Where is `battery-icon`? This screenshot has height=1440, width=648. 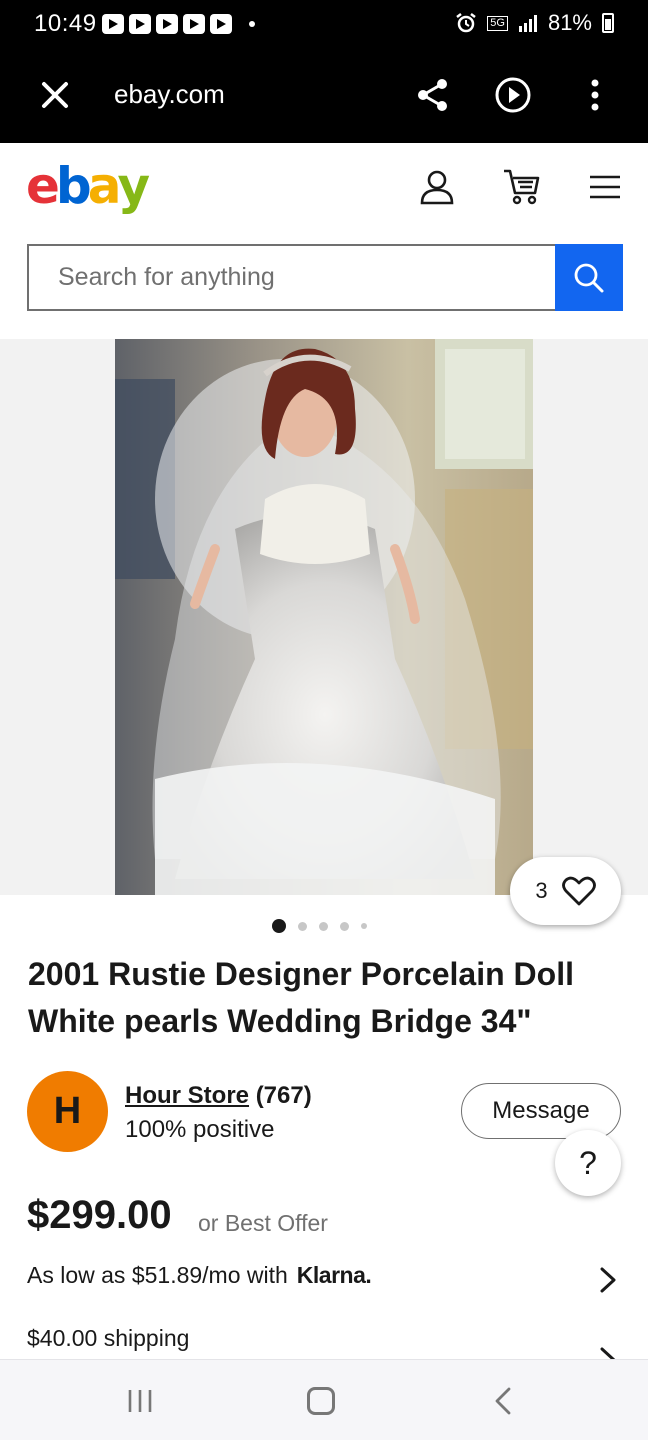 battery-icon is located at coordinates (608, 23).